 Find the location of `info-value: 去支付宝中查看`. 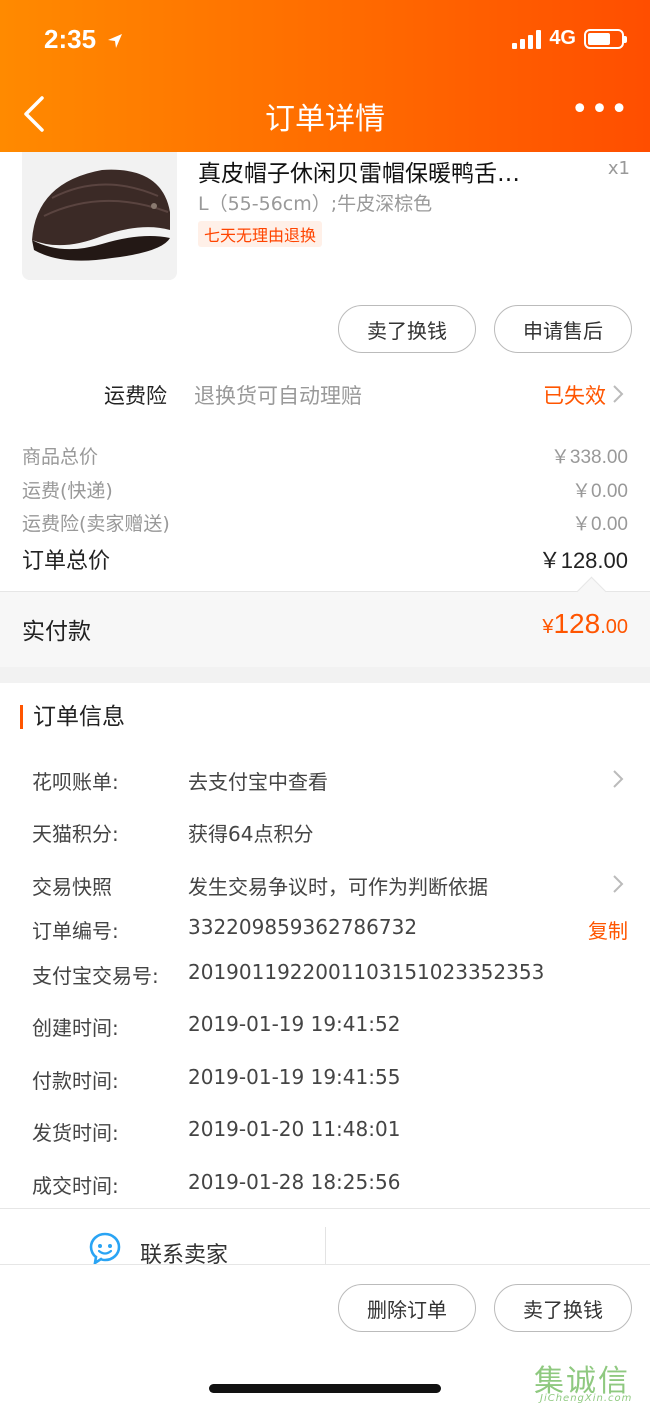

info-value: 去支付宝中查看 is located at coordinates (258, 782).